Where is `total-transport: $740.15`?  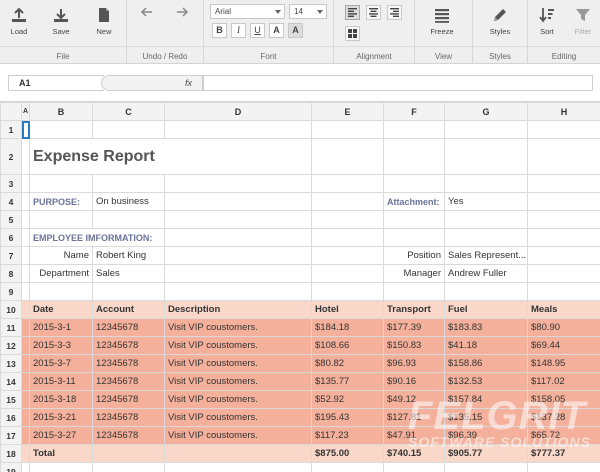 total-transport: $740.15 is located at coordinates (414, 453).